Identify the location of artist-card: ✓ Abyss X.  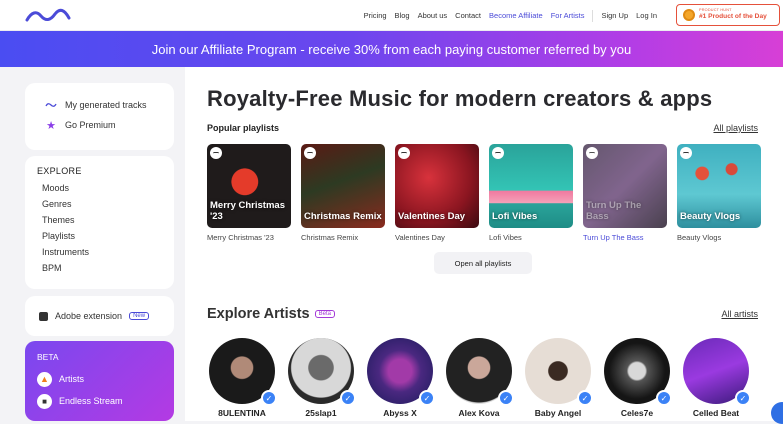
(401, 378).